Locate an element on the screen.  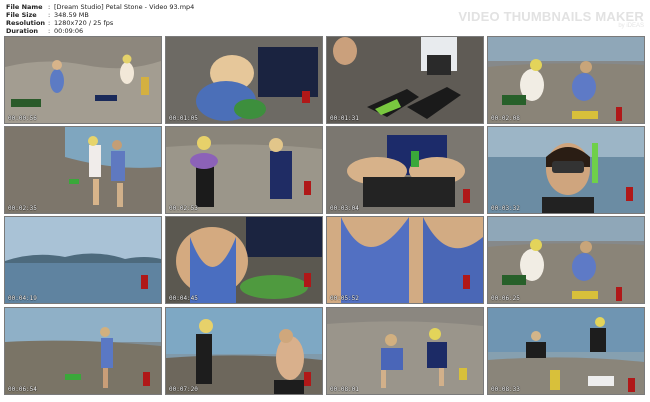
thumbnail-7: 00:03:04 is located at coordinates (405, 170).